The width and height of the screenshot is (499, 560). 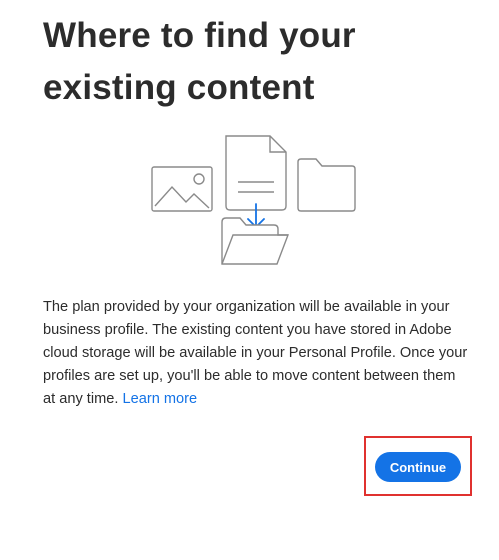 What do you see at coordinates (255, 241) in the screenshot?
I see `open-folder-icon` at bounding box center [255, 241].